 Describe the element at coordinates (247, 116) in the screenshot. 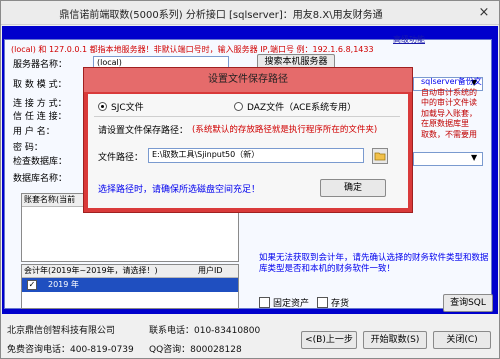

I see `dialog-divider` at that location.